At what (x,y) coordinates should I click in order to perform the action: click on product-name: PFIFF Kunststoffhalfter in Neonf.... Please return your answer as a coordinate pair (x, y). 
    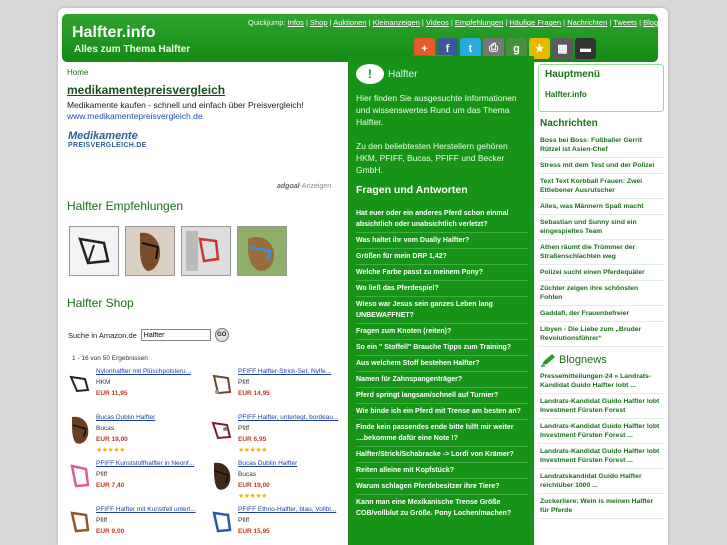
    Looking at the image, I should click on (148, 463).